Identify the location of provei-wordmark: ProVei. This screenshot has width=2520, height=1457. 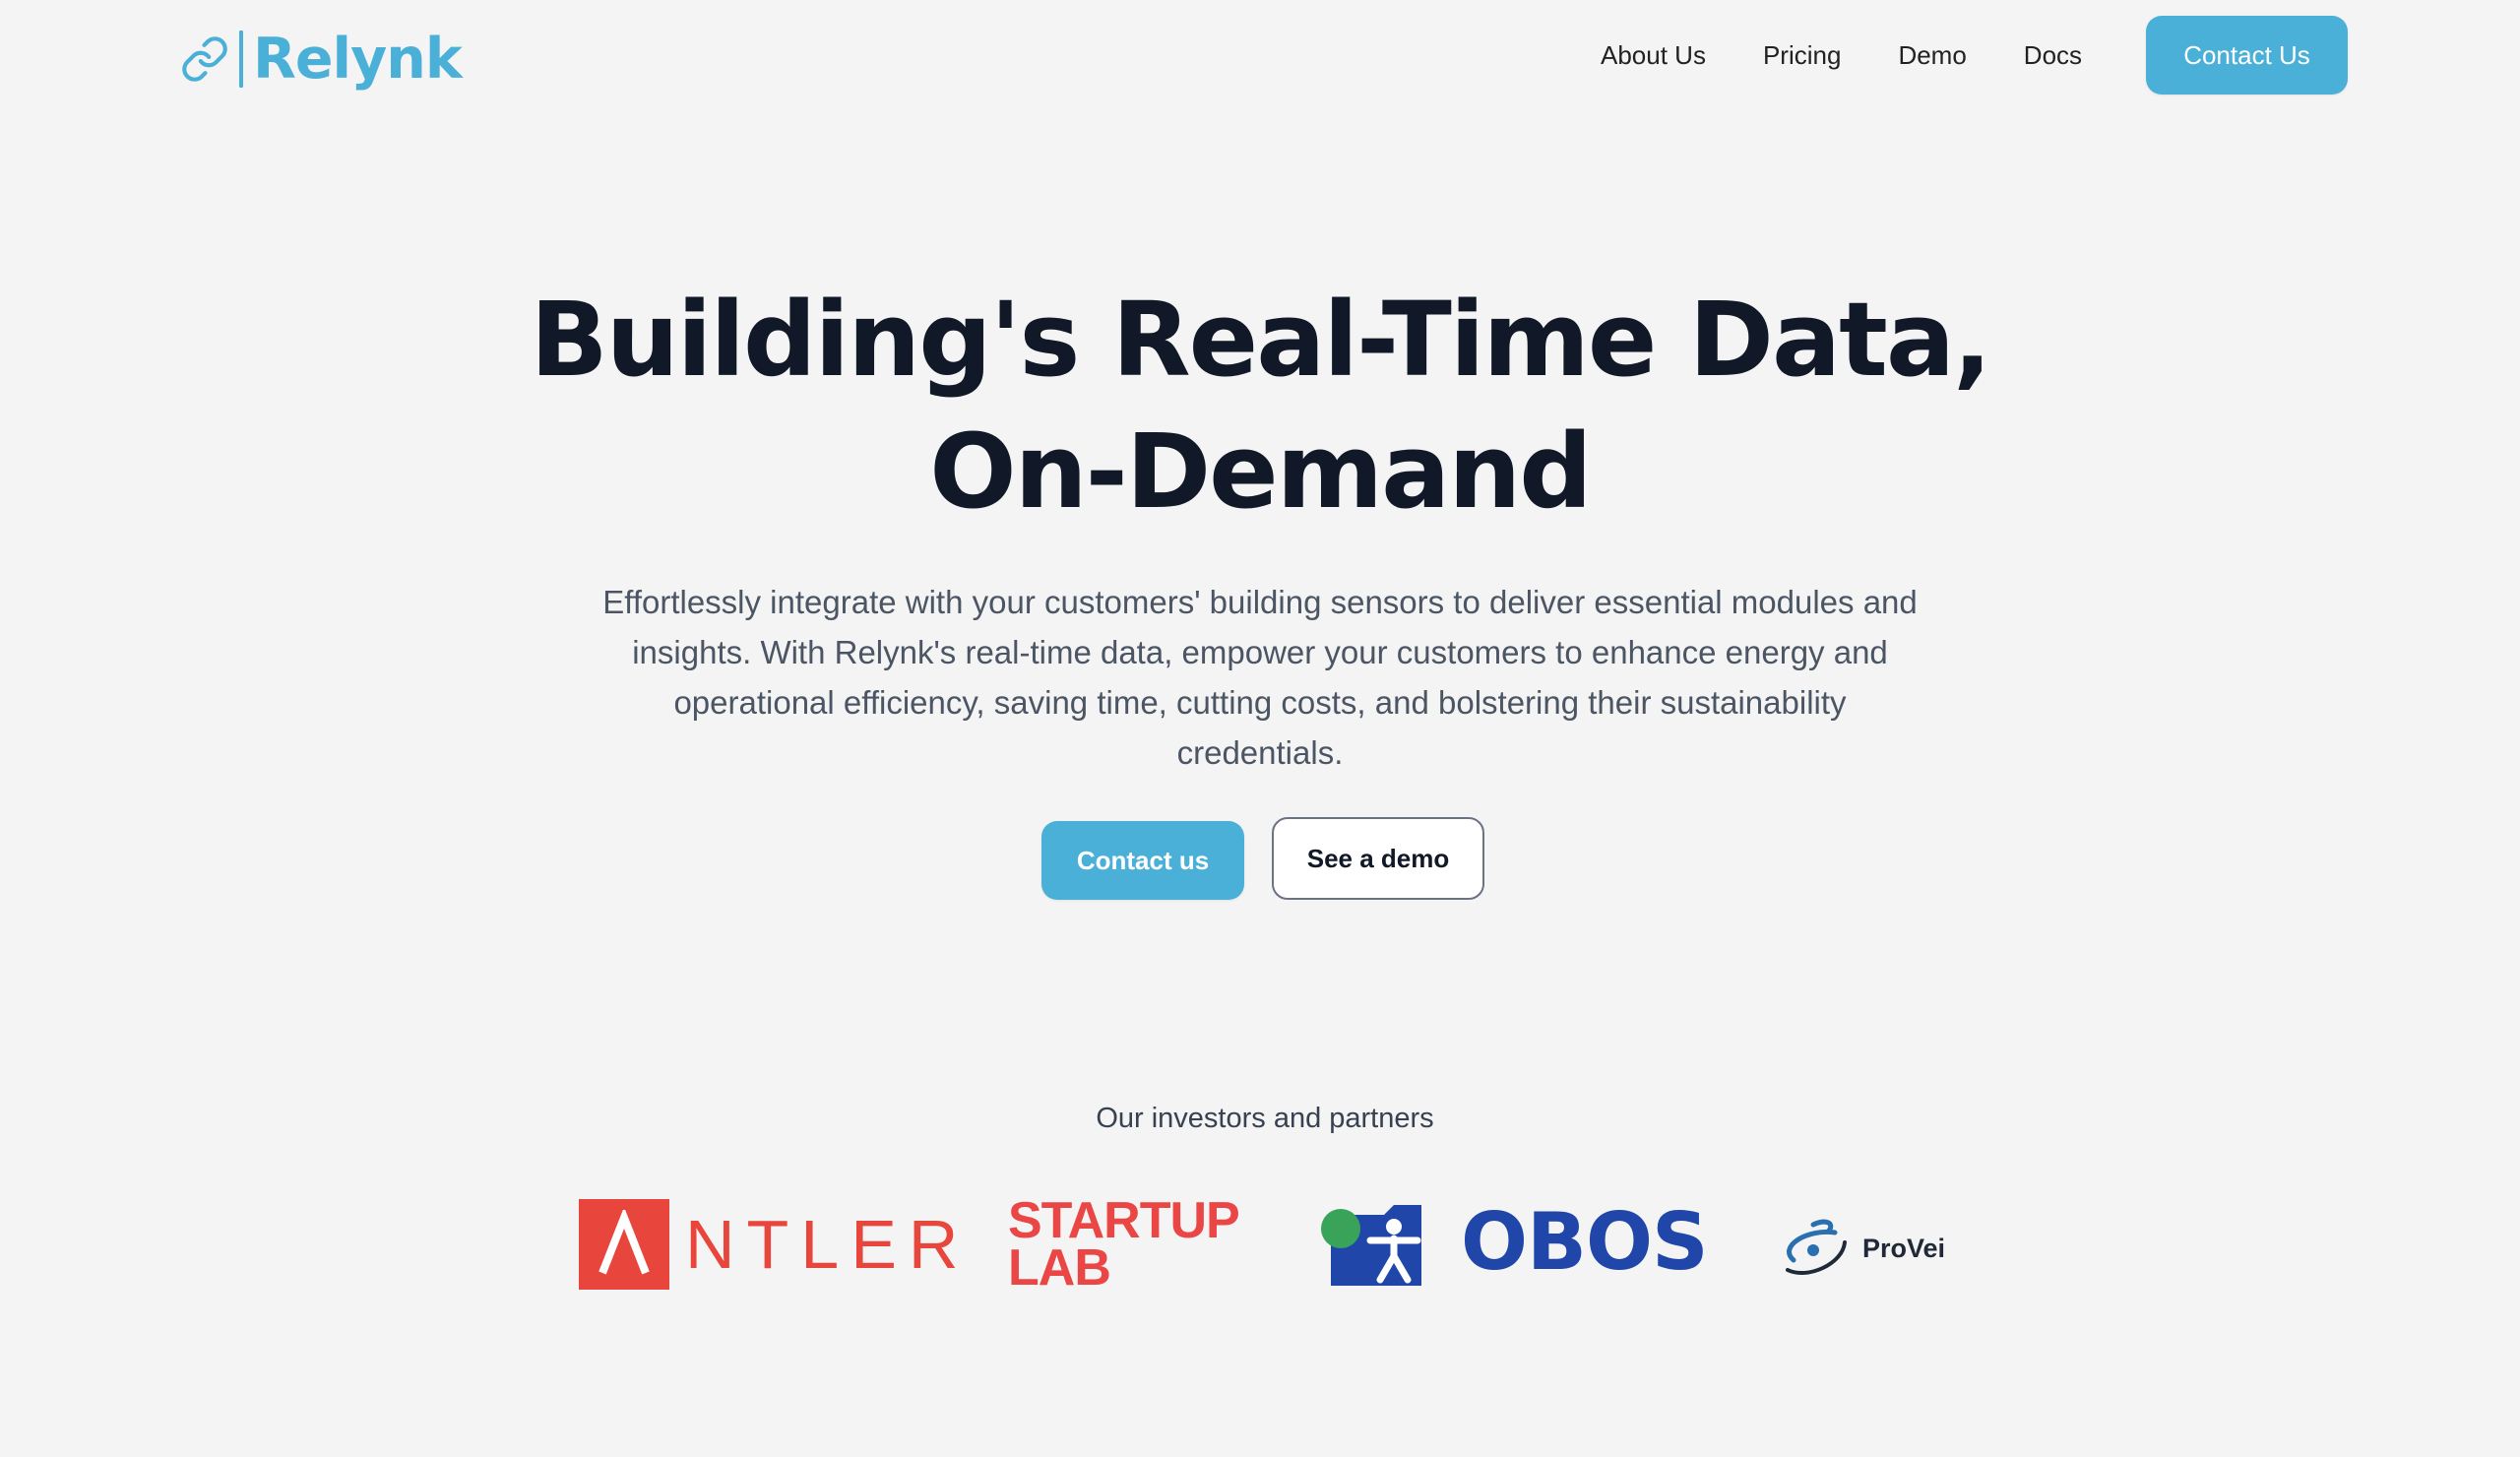
(1904, 1248).